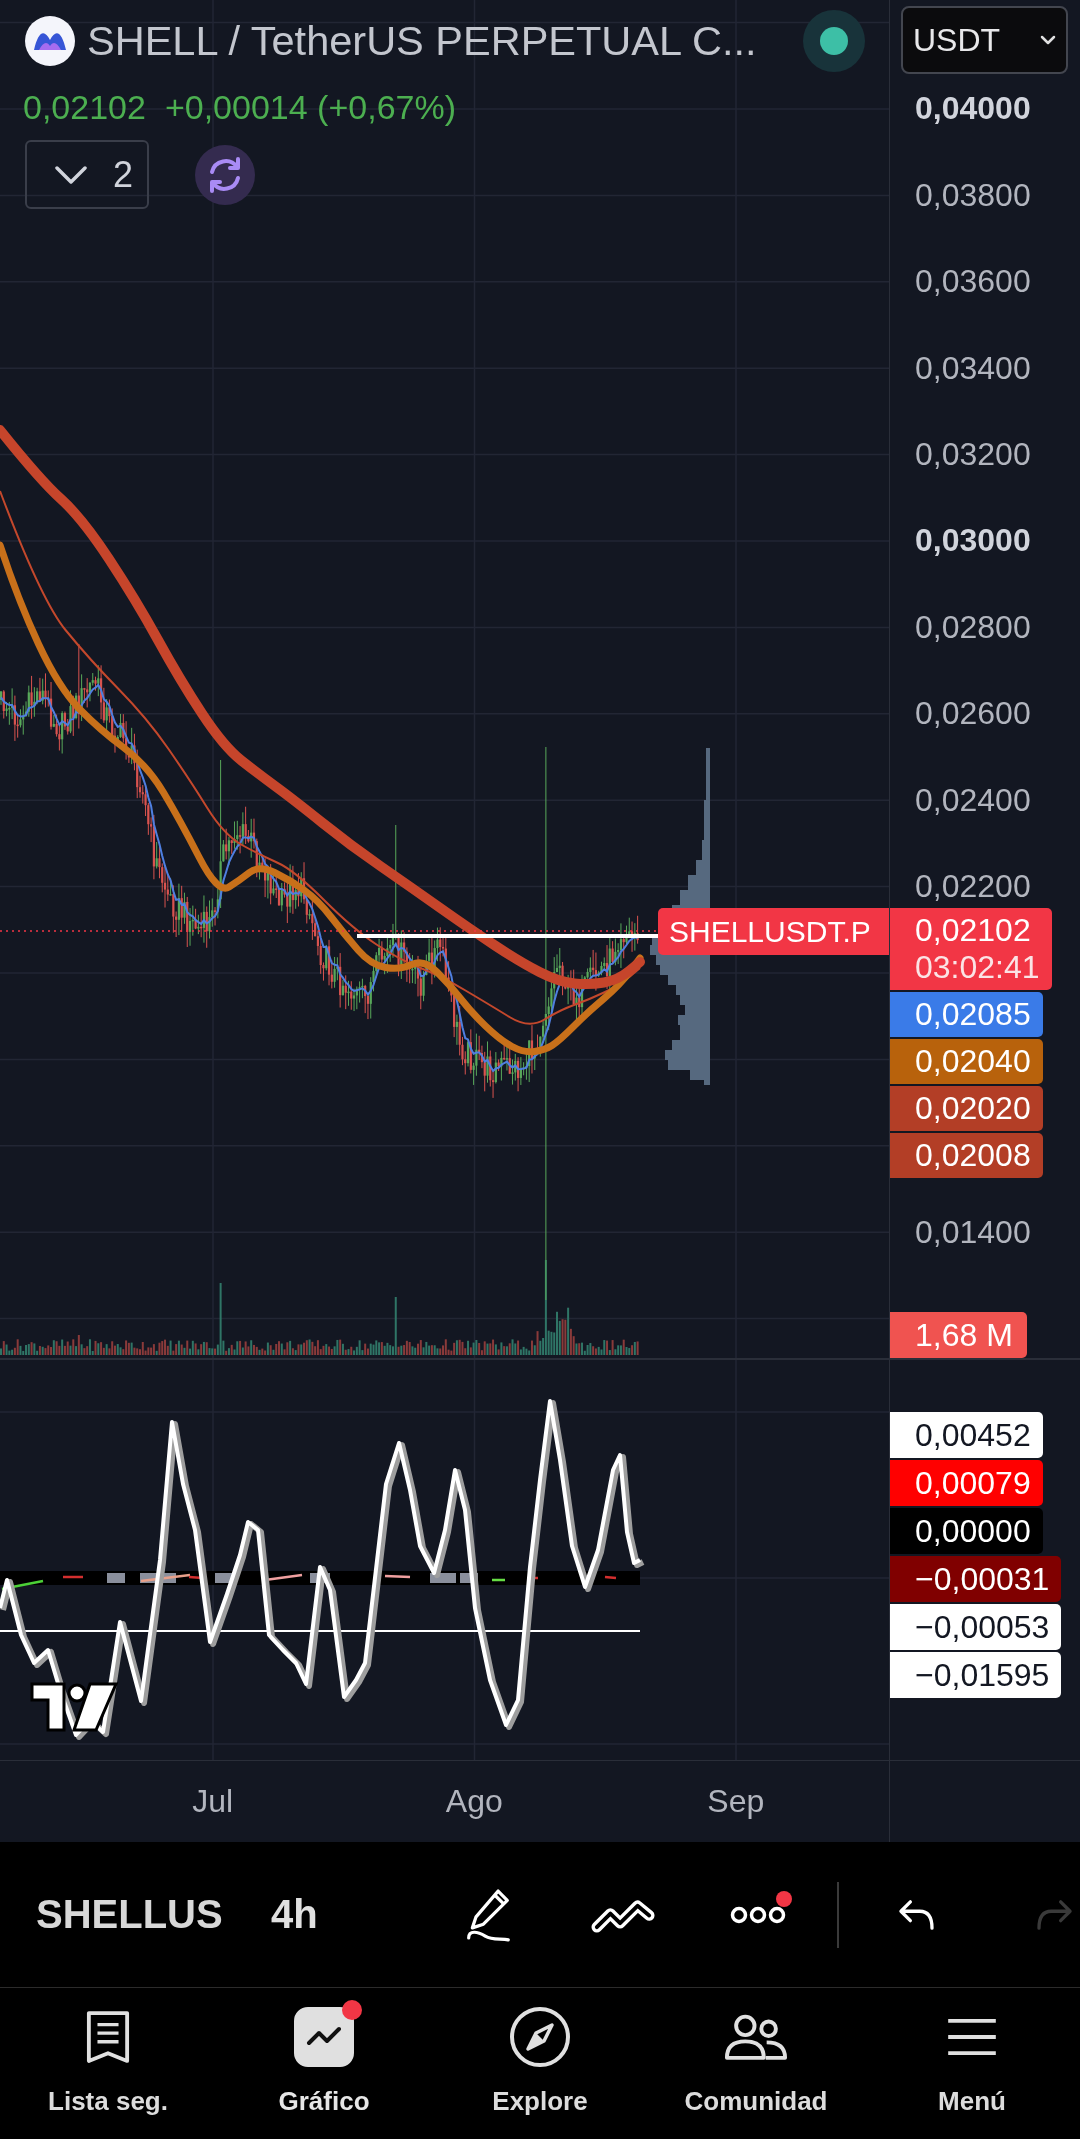 The image size is (1080, 2139). What do you see at coordinates (213, 1801) in the screenshot?
I see `time-axis-label: Jul` at bounding box center [213, 1801].